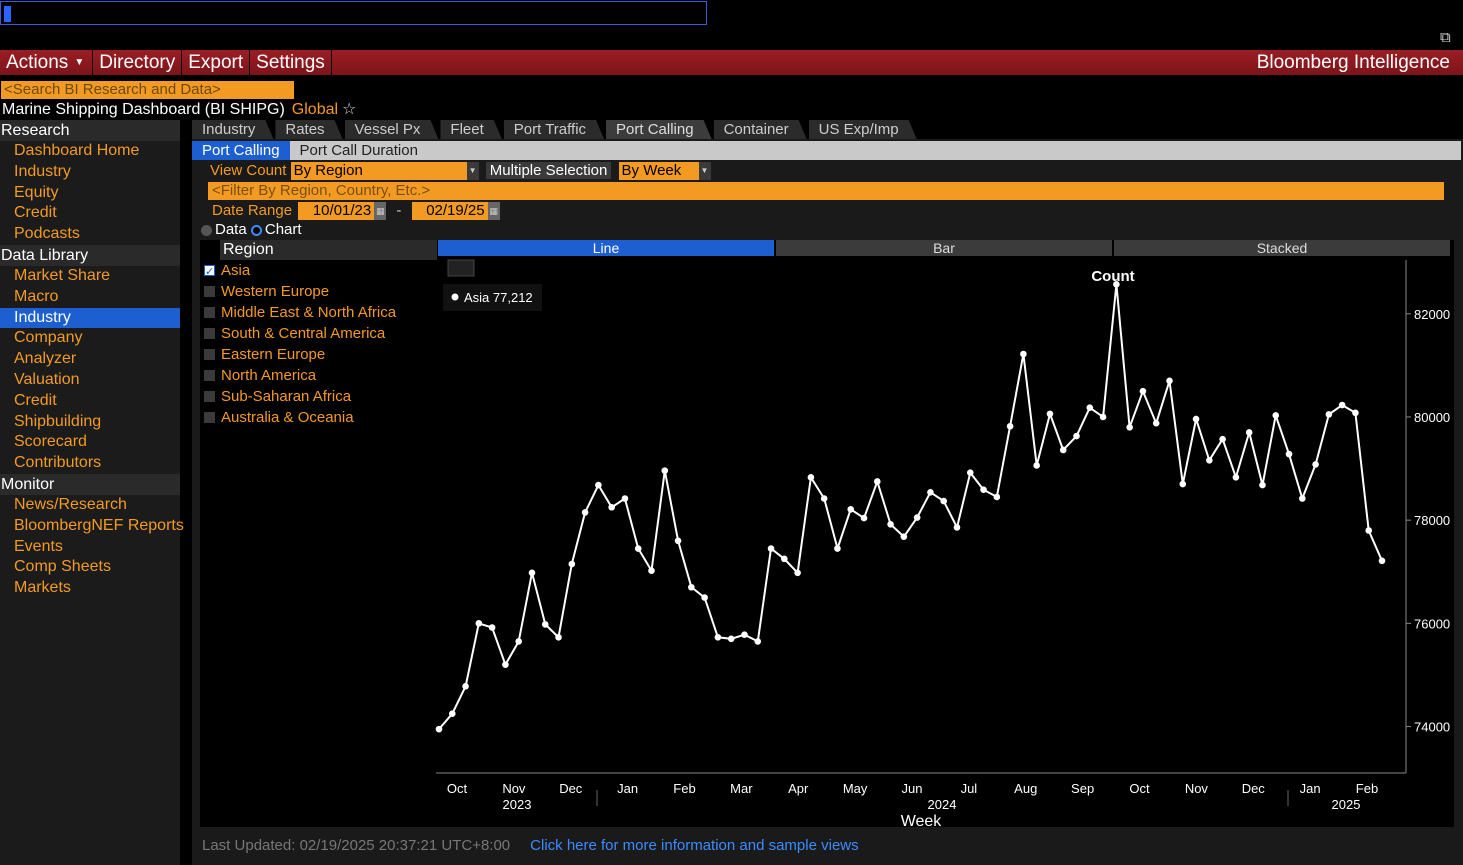 The image size is (1463, 865). Describe the element at coordinates (90, 234) in the screenshot. I see `sidebar-item-podcasts: Podcasts` at that location.